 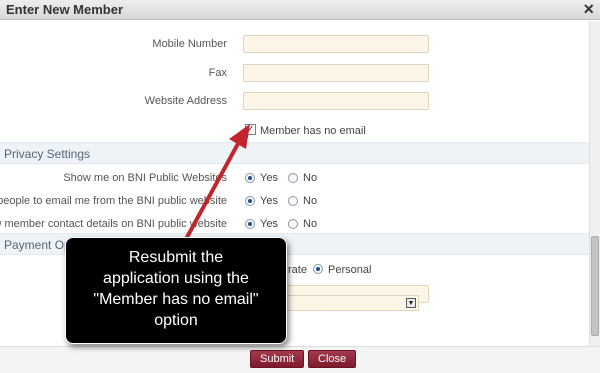 What do you see at coordinates (332, 359) in the screenshot?
I see `close-button: Close` at bounding box center [332, 359].